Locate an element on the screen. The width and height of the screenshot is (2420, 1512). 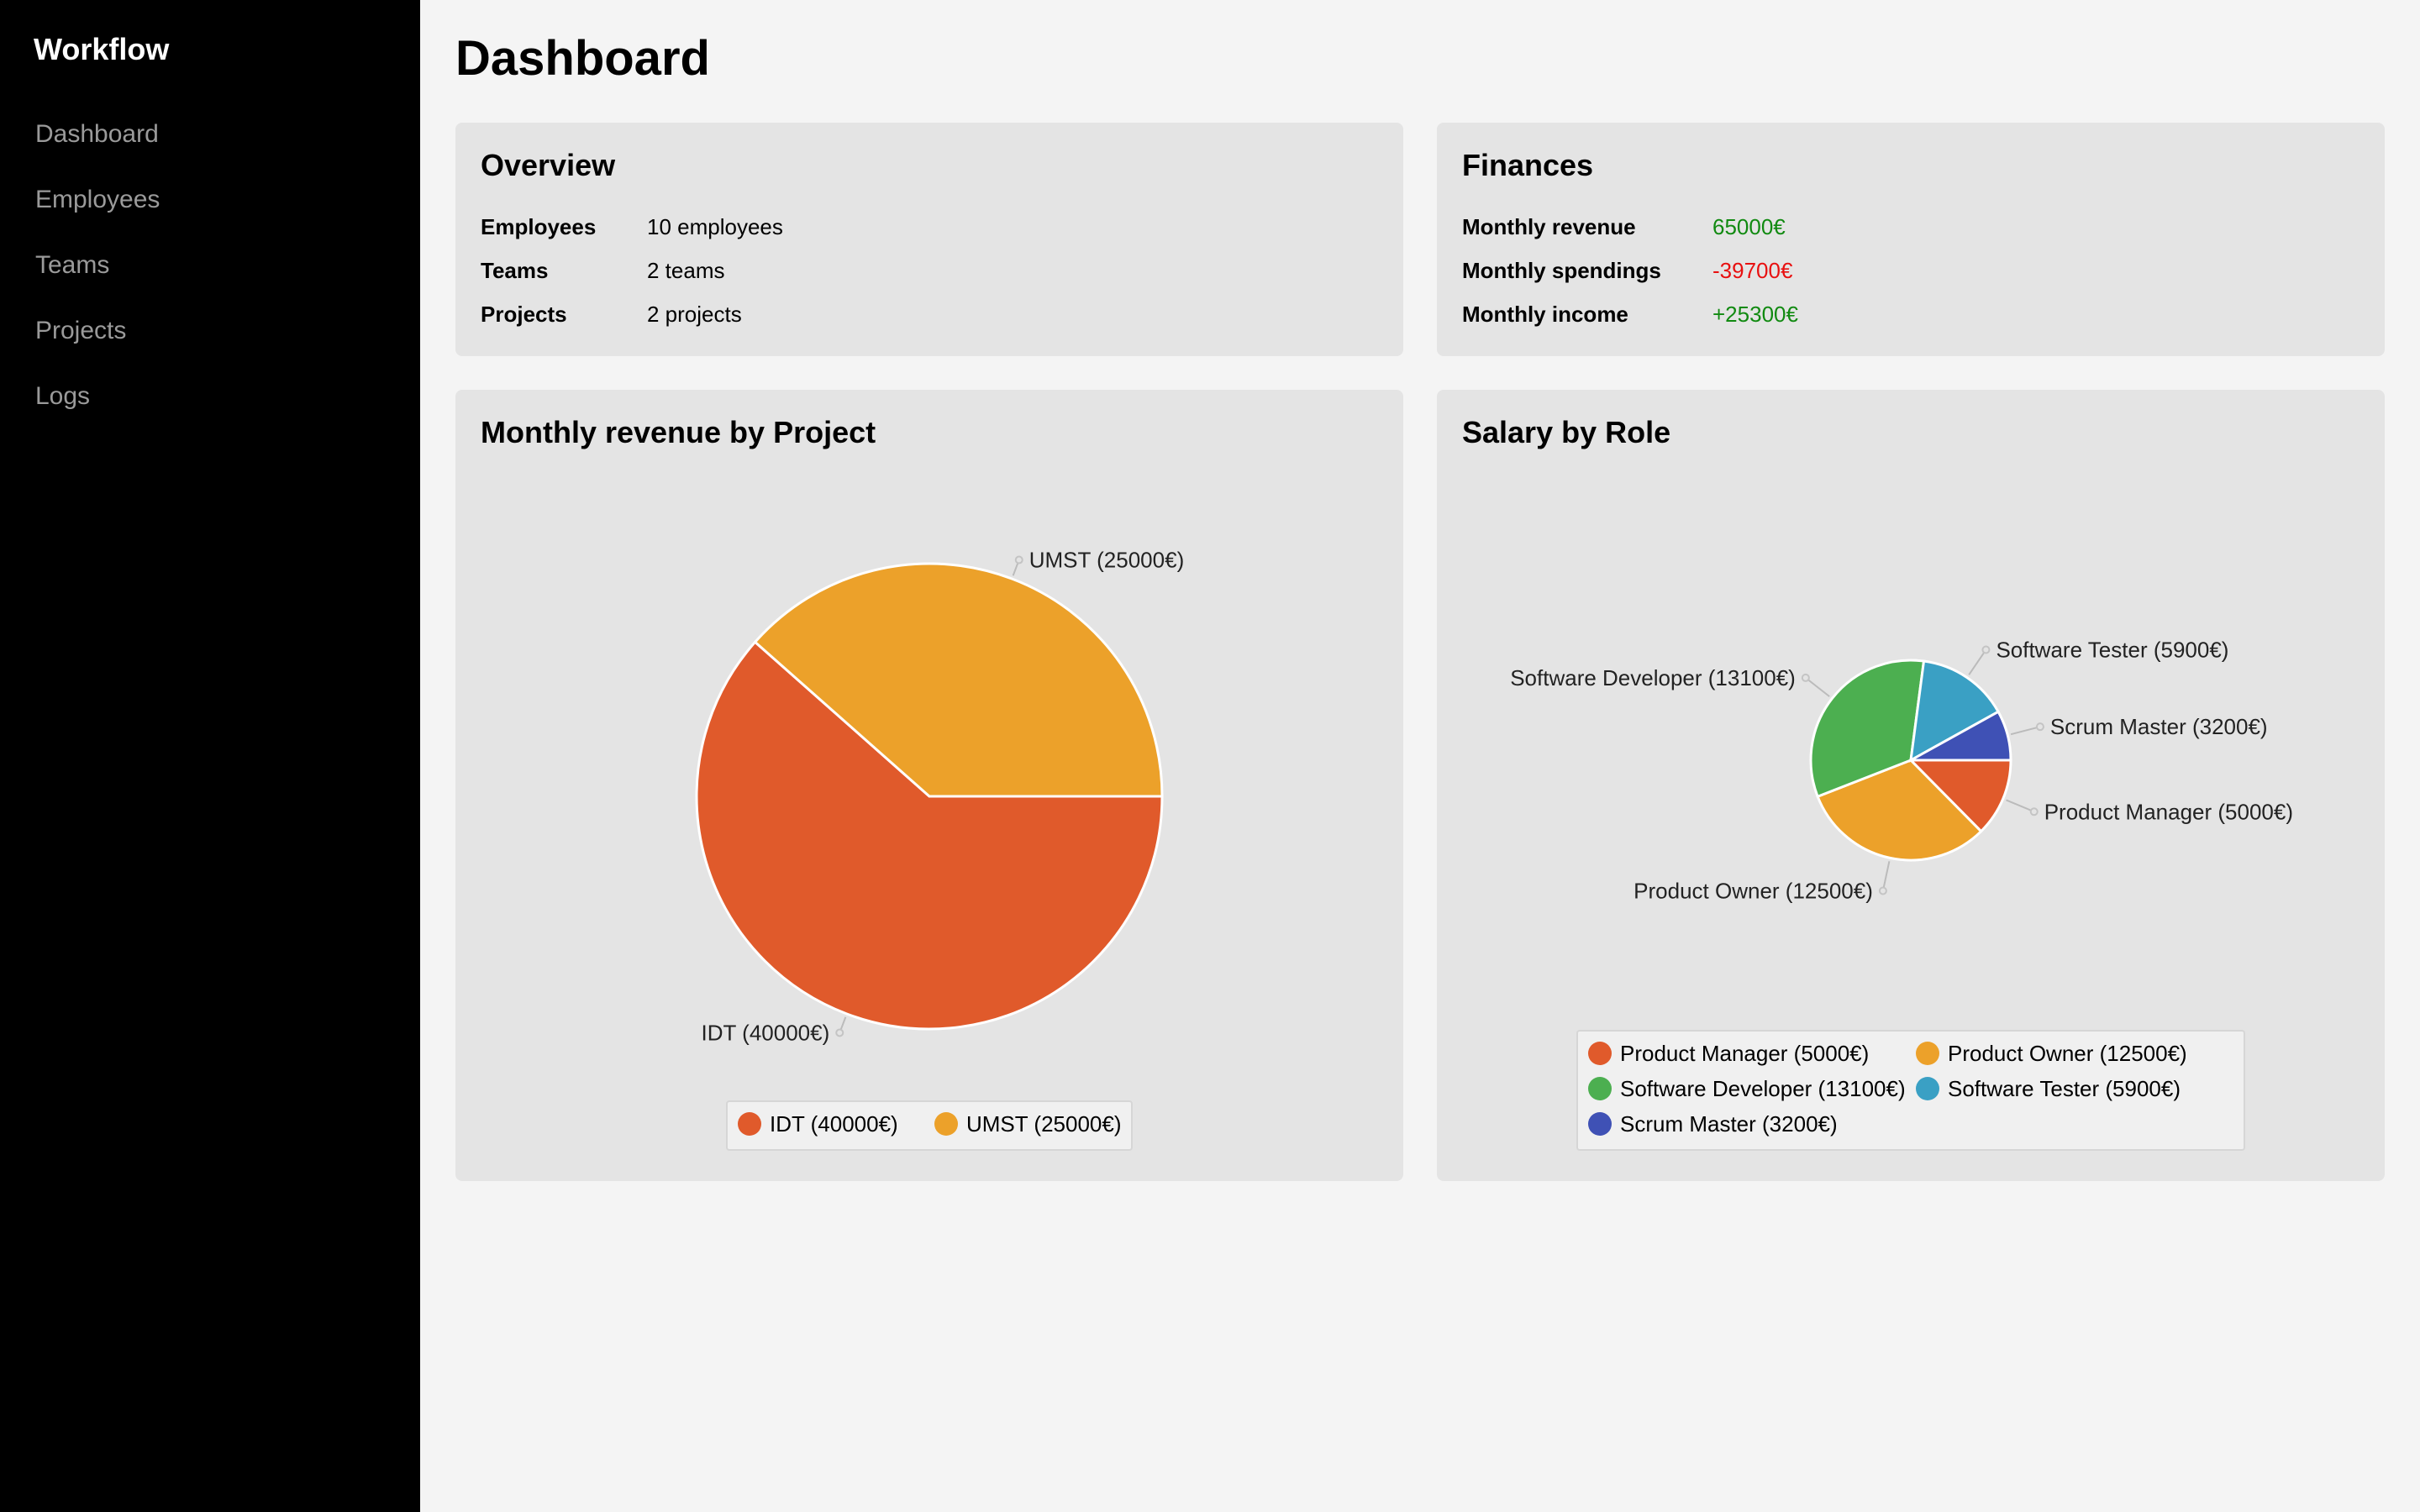
legend-label: Scrum Master (3200€) is located at coordinates (1729, 1124).